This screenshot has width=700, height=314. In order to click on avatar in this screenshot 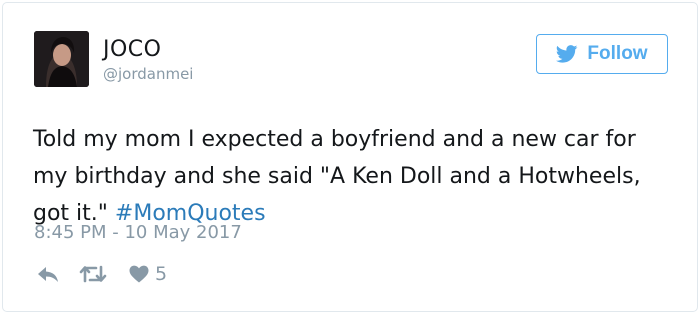, I will do `click(61, 59)`.